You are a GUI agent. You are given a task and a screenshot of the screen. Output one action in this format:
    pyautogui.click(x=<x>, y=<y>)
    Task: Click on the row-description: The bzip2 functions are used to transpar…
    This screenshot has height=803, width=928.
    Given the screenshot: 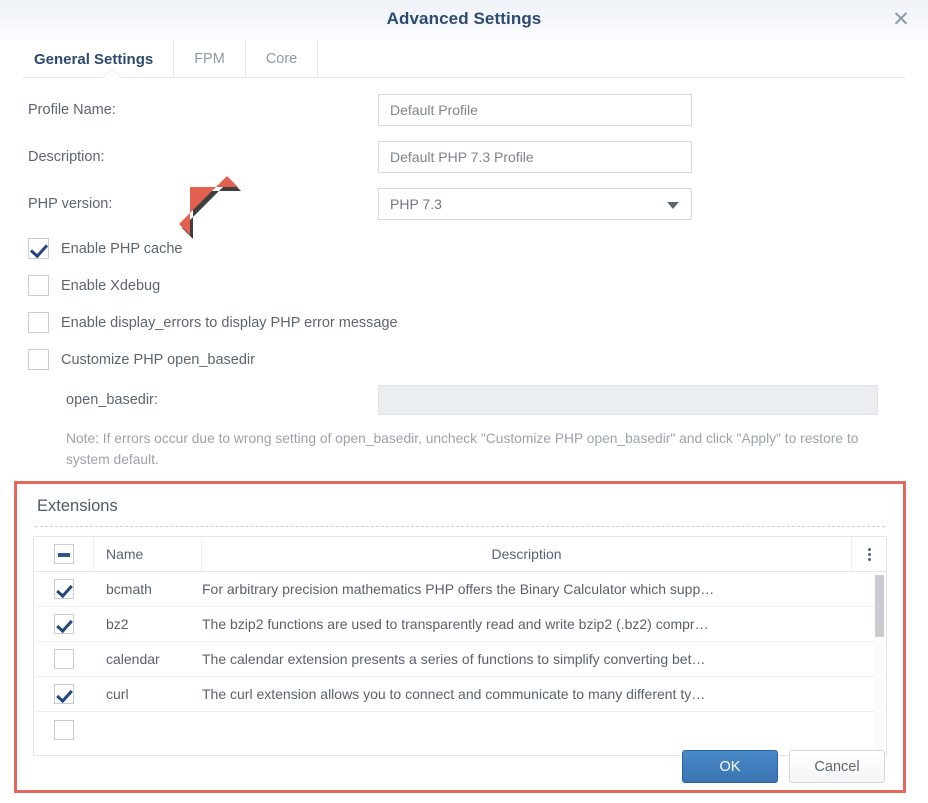 What is the action you would take?
    pyautogui.click(x=455, y=624)
    